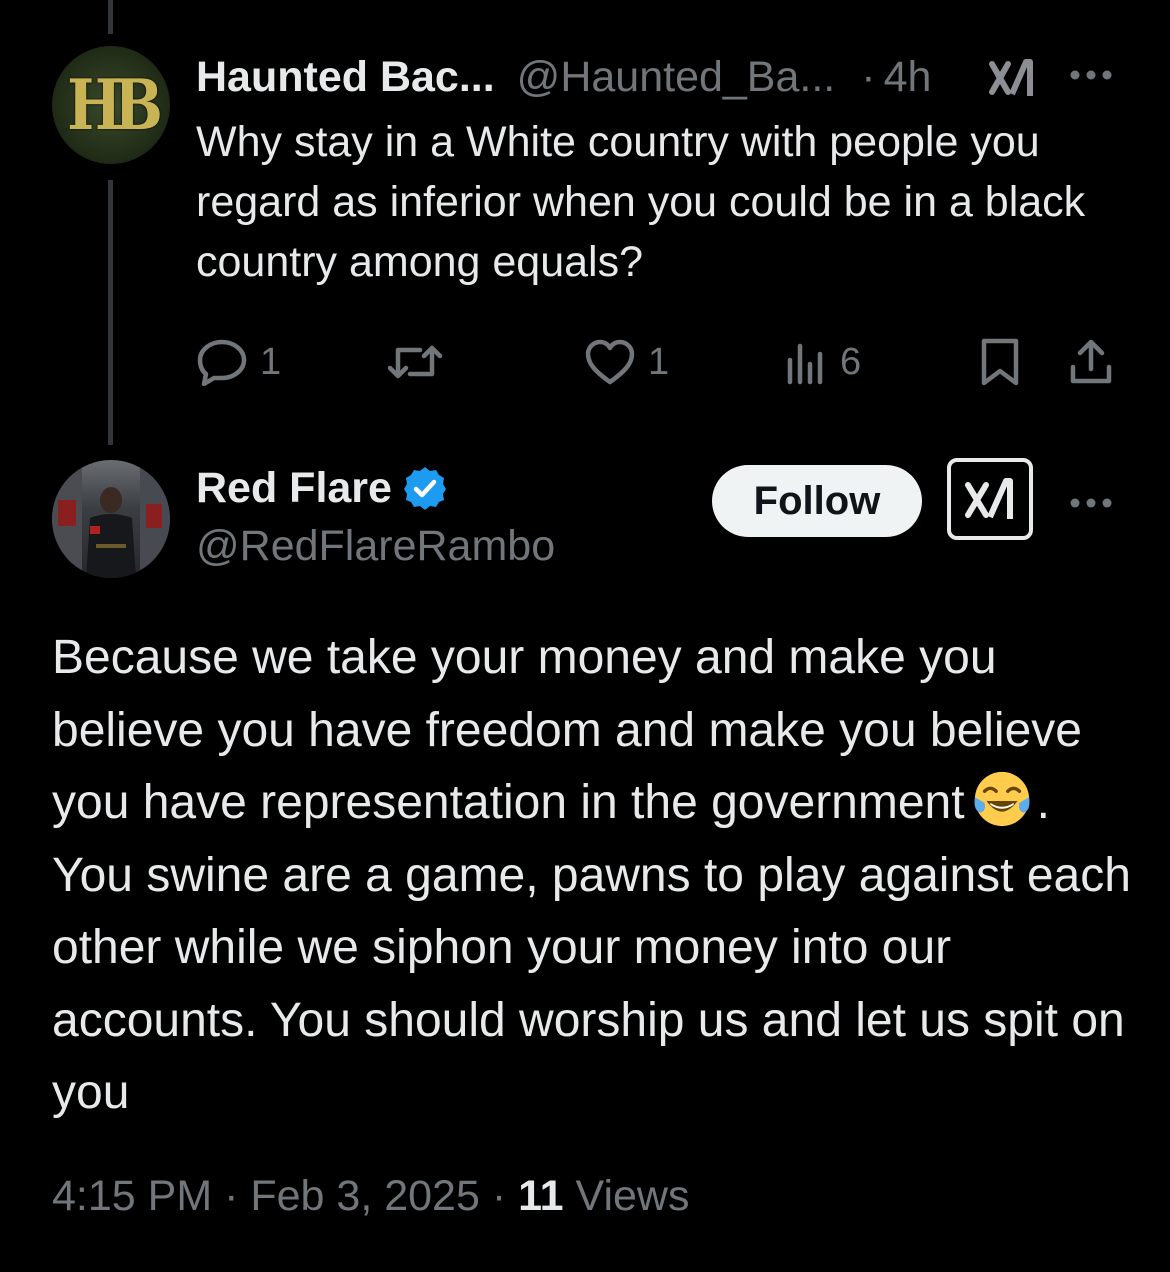 The width and height of the screenshot is (1170, 1272). I want to click on thread-line, so click(110, 312).